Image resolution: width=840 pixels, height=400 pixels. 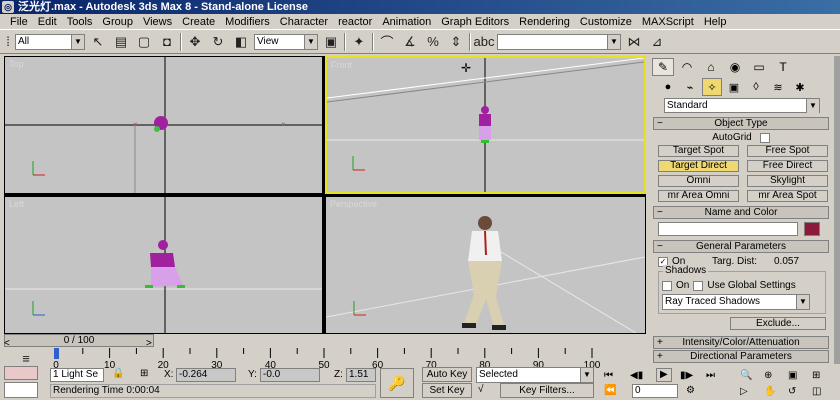 I want to click on mr-area-omni-button: mr Area Omni, so click(x=698, y=196).